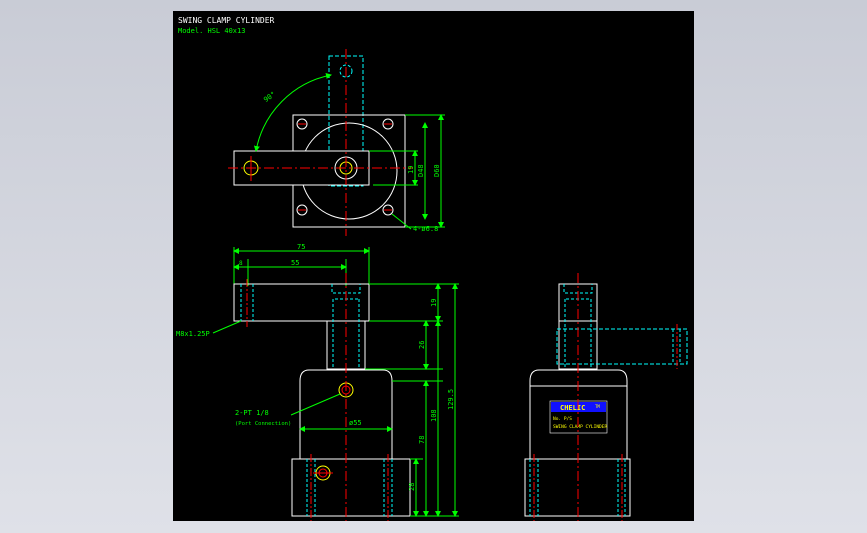  What do you see at coordinates (412, 487) in the screenshot?
I see `dim-28: 28` at bounding box center [412, 487].